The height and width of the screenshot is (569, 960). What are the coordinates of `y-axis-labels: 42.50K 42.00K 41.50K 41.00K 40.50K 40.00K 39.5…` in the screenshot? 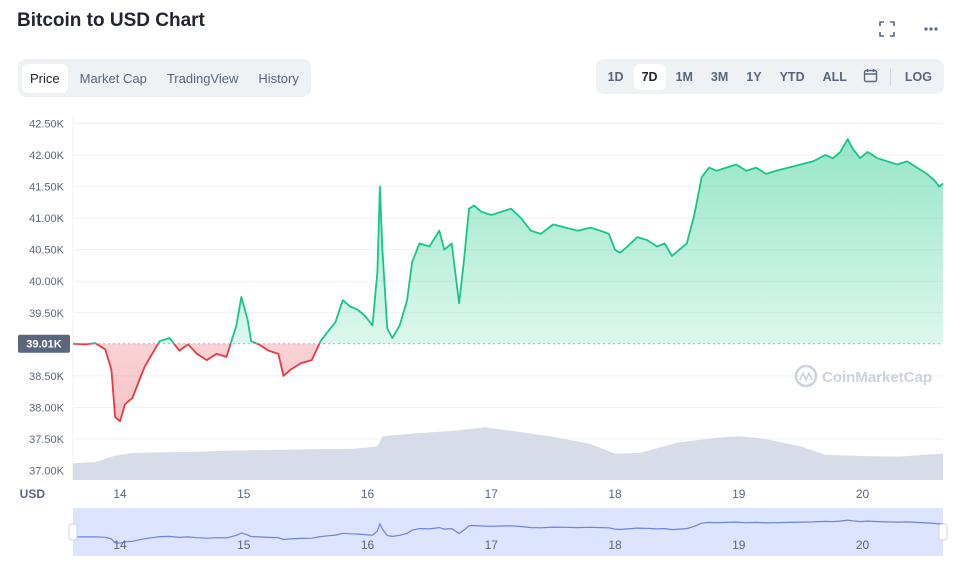 It's located at (47, 297).